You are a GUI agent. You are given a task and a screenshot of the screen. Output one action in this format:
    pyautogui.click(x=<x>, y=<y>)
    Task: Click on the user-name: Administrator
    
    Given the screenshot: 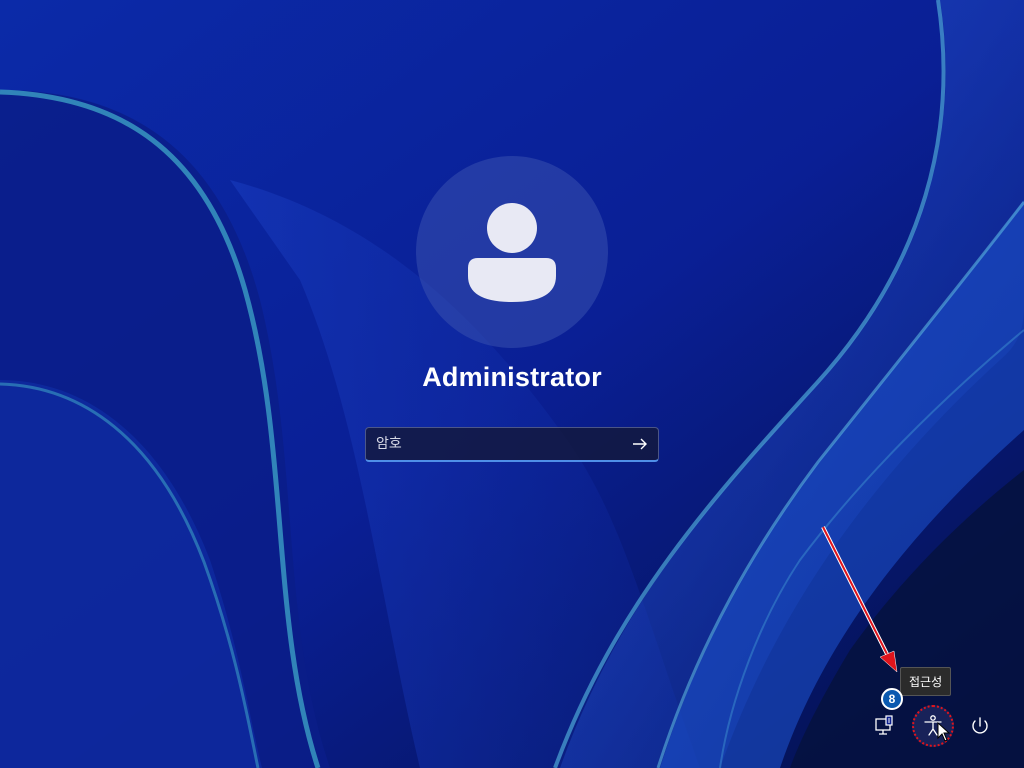 What is the action you would take?
    pyautogui.click(x=512, y=377)
    